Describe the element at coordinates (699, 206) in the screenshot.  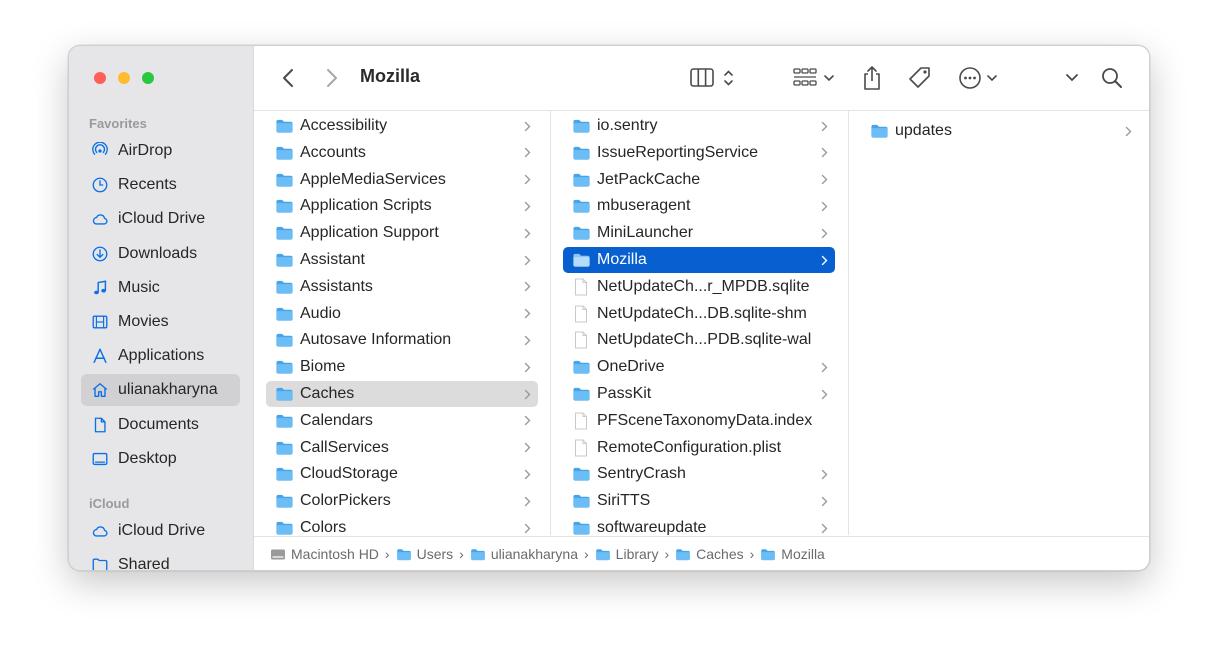
I see `folder-row: mbuseragent` at that location.